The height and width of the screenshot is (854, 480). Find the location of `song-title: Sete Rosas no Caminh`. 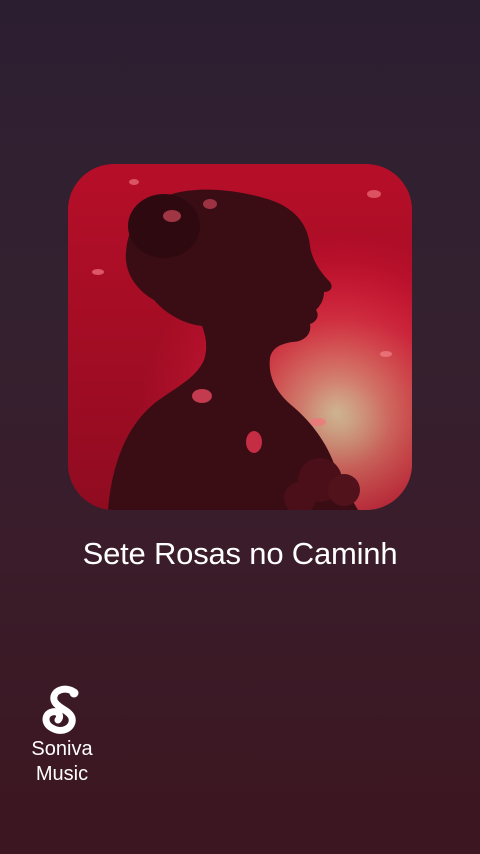

song-title: Sete Rosas no Caminh is located at coordinates (240, 553).